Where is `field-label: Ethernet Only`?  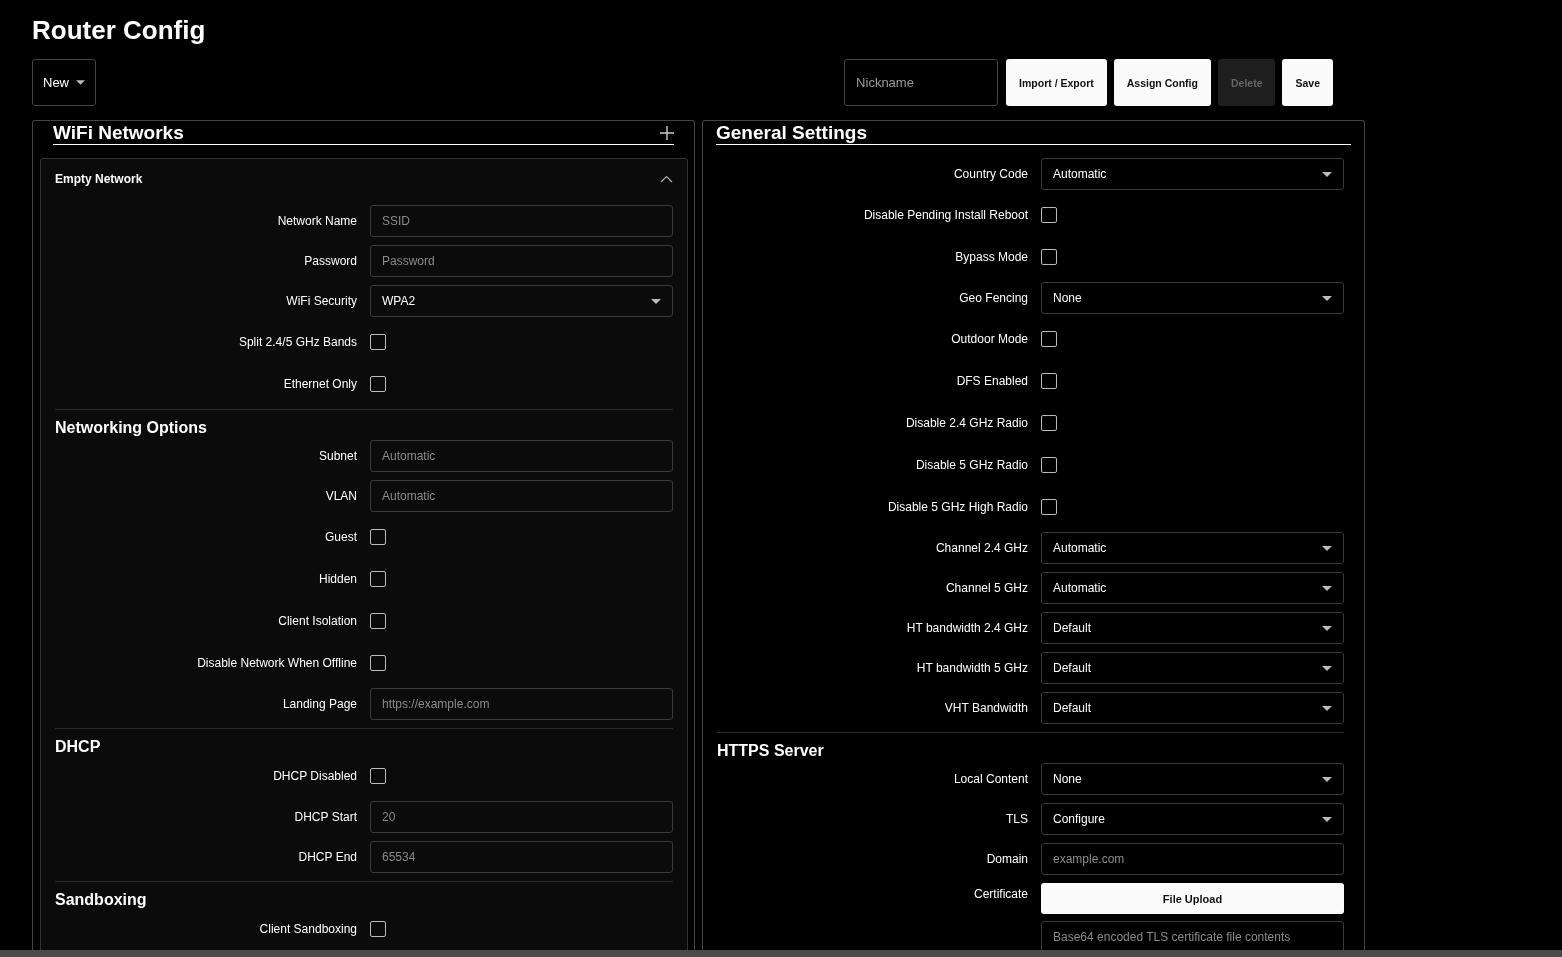
field-label: Ethernet Only is located at coordinates (320, 384).